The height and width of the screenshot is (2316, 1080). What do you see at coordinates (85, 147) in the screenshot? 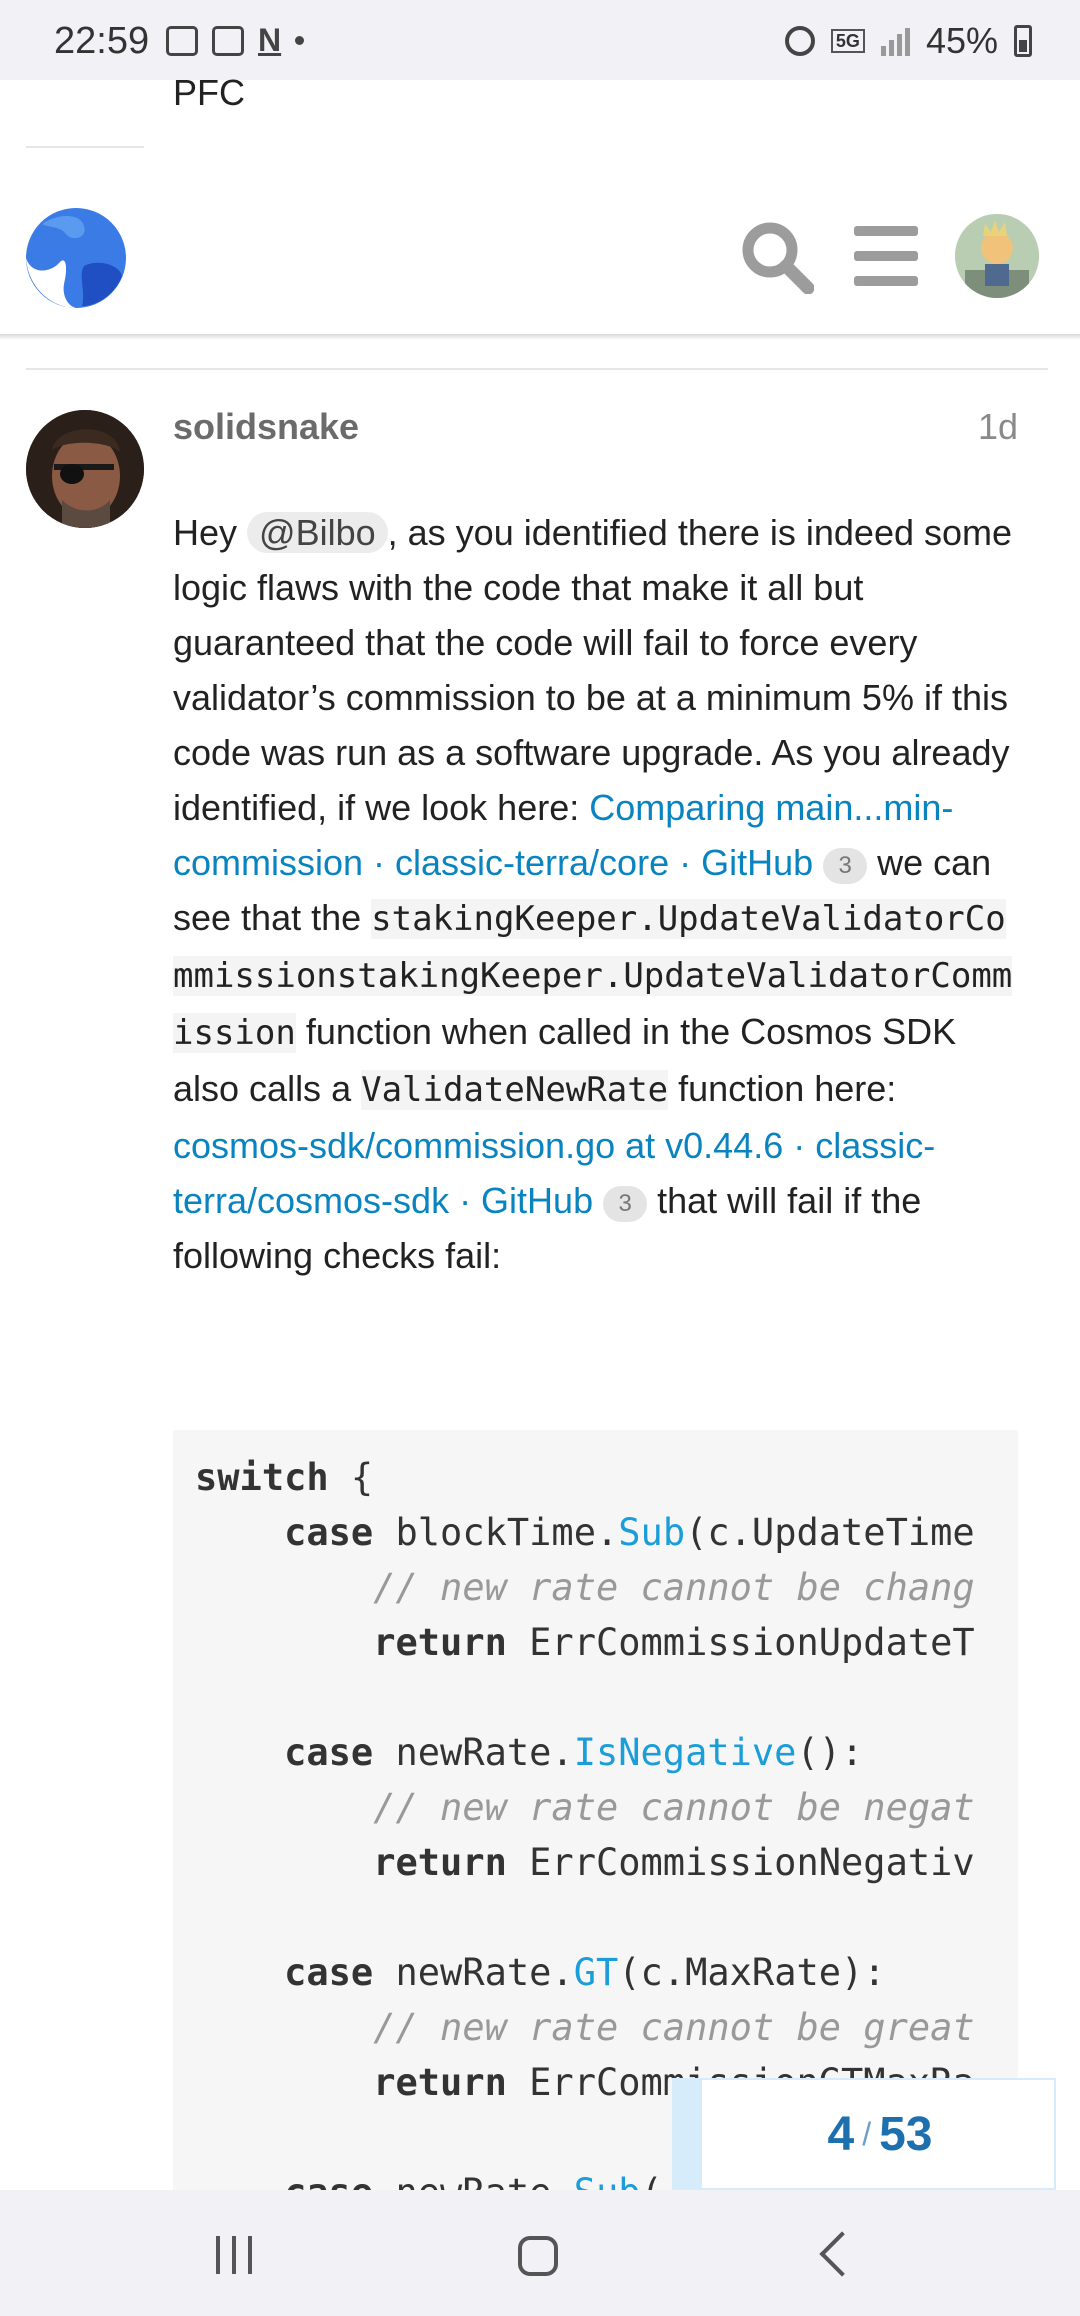
I see `separator-line` at bounding box center [85, 147].